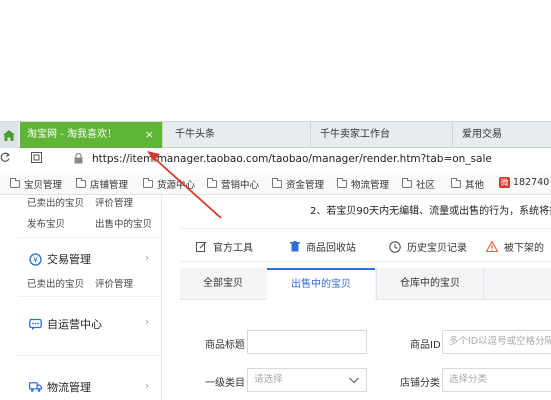  I want to click on annotation-arrow, so click(184, 185).